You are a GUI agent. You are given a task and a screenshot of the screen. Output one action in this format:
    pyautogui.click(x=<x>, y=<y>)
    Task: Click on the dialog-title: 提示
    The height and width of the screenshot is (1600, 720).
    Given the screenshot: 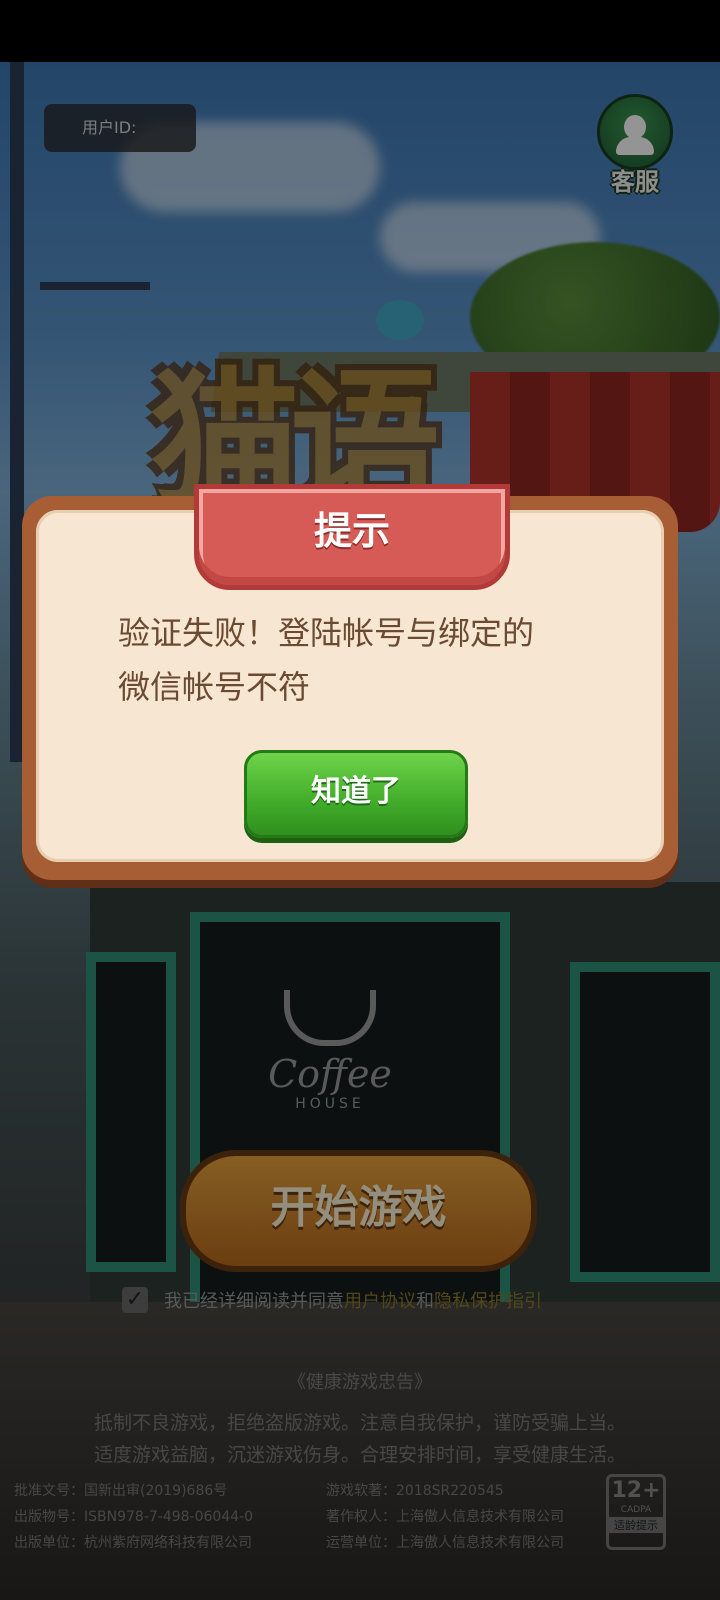 What is the action you would take?
    pyautogui.click(x=351, y=531)
    